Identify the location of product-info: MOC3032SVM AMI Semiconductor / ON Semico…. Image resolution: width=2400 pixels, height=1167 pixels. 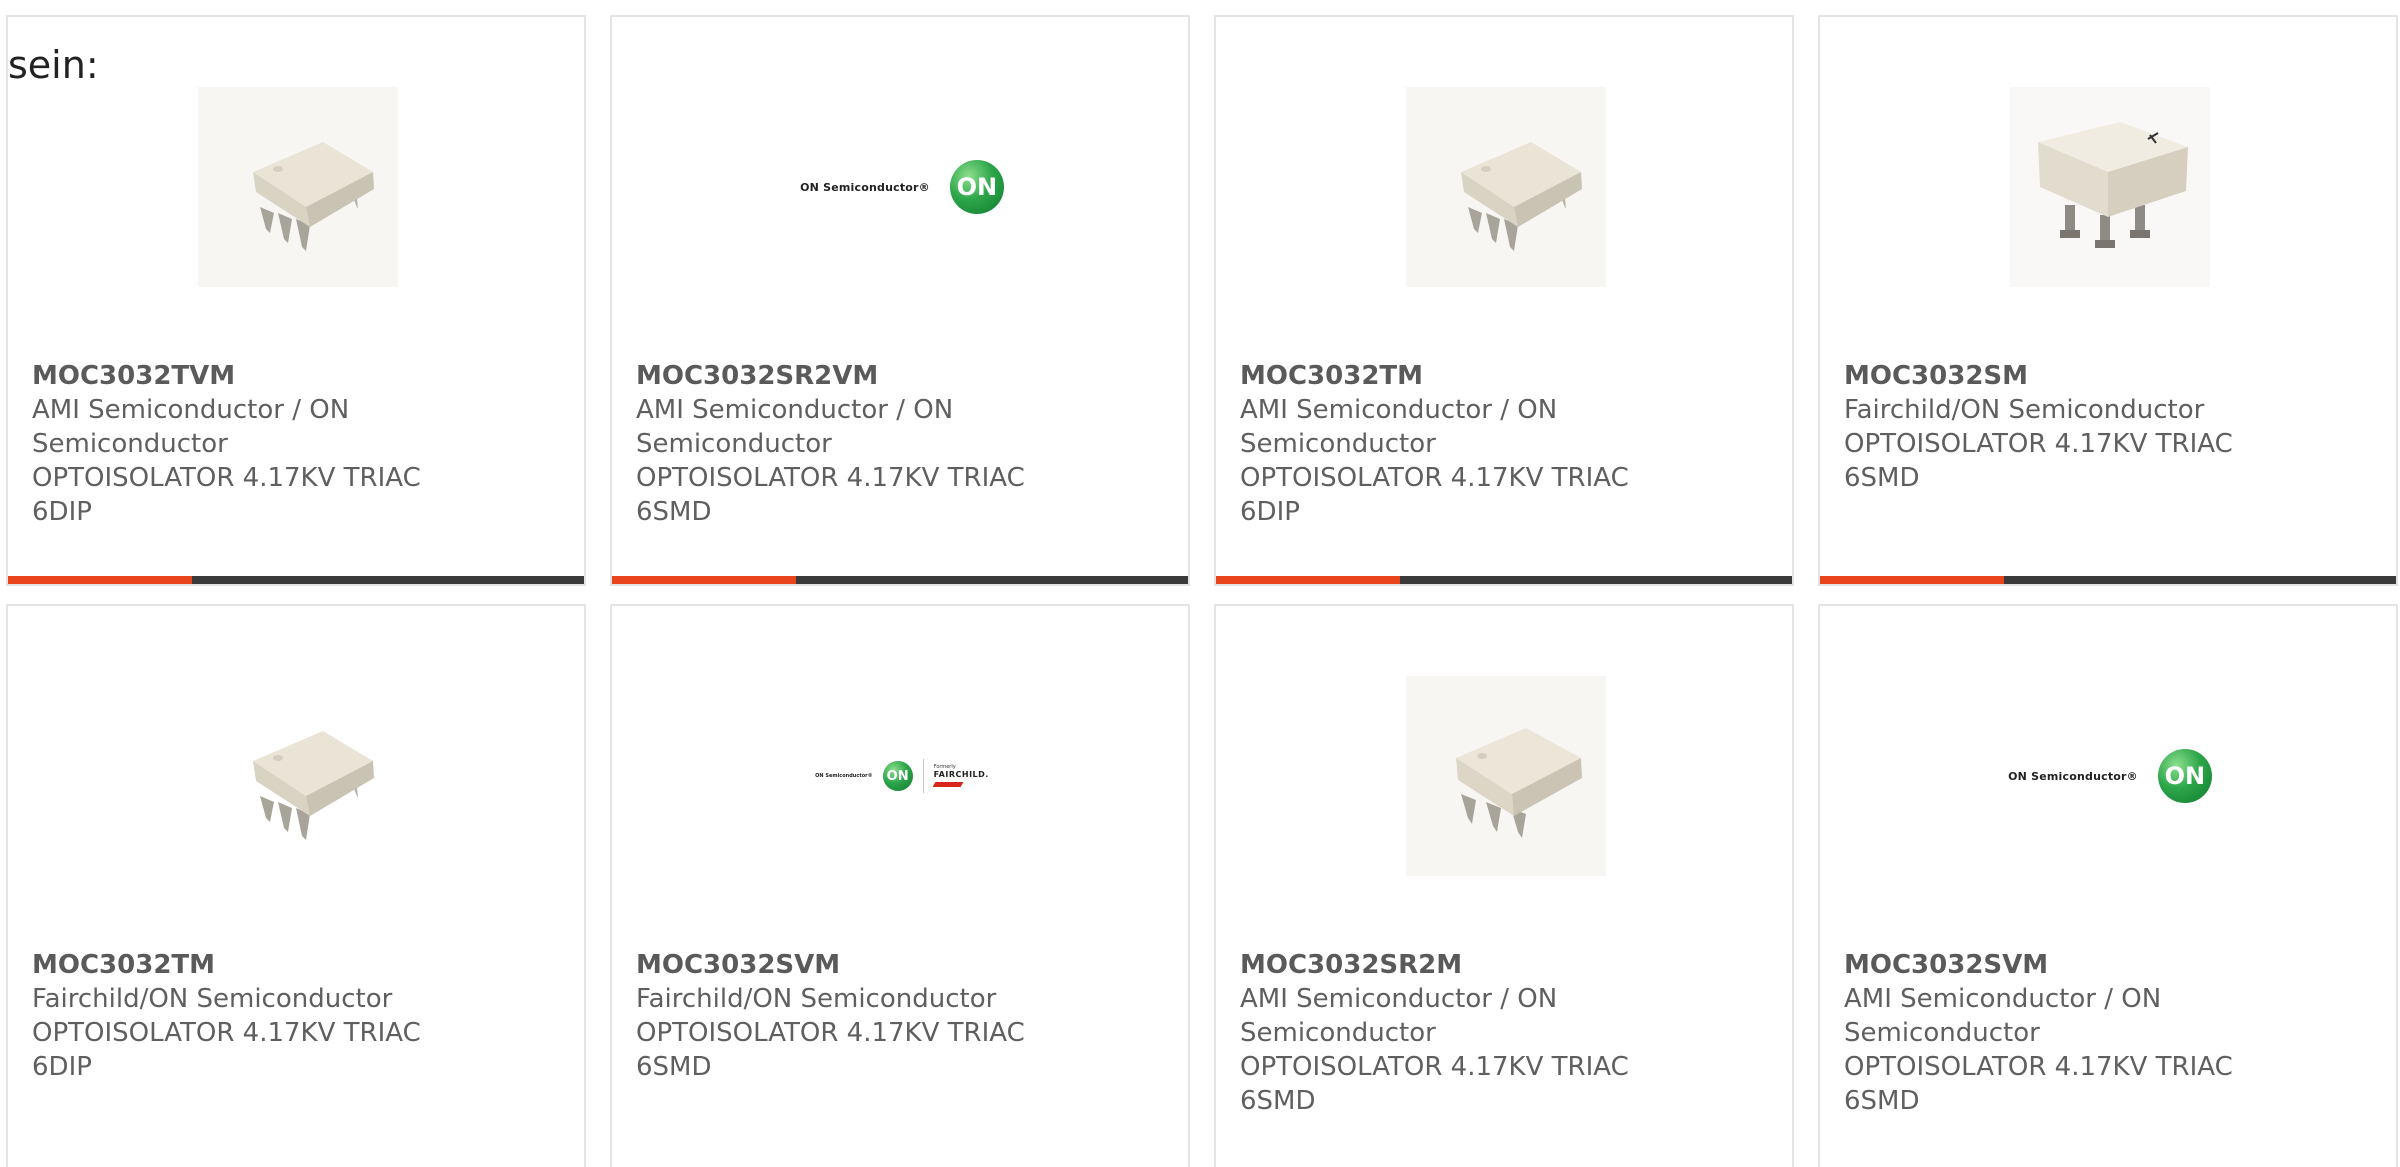
(2064, 1033).